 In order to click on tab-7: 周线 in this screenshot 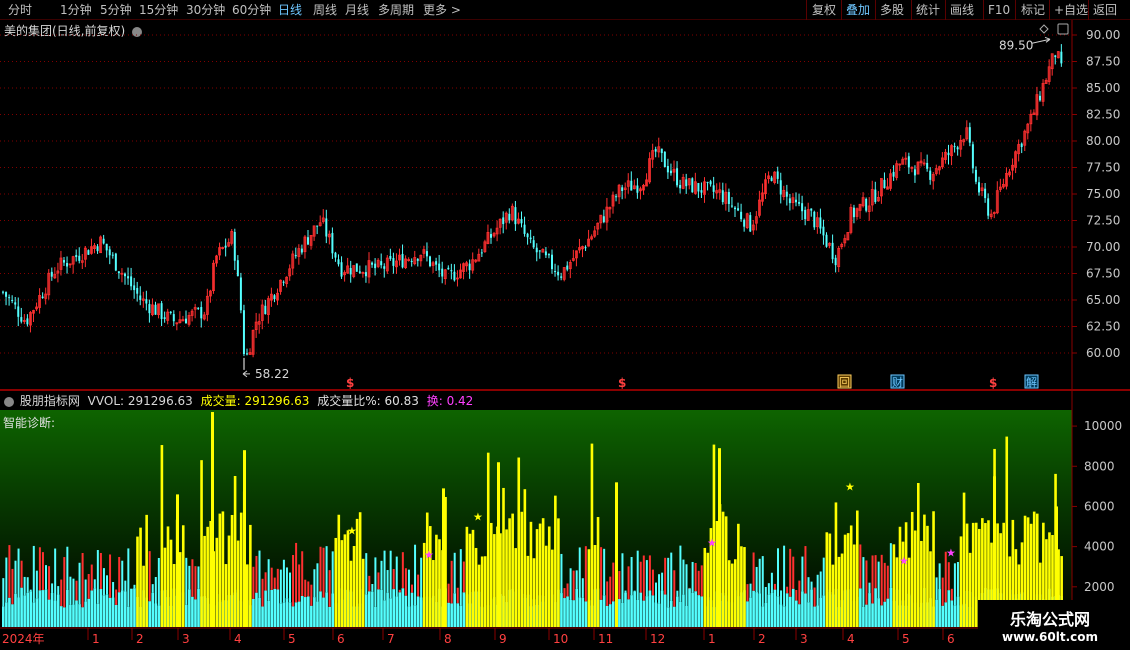, I will do `click(325, 10)`.